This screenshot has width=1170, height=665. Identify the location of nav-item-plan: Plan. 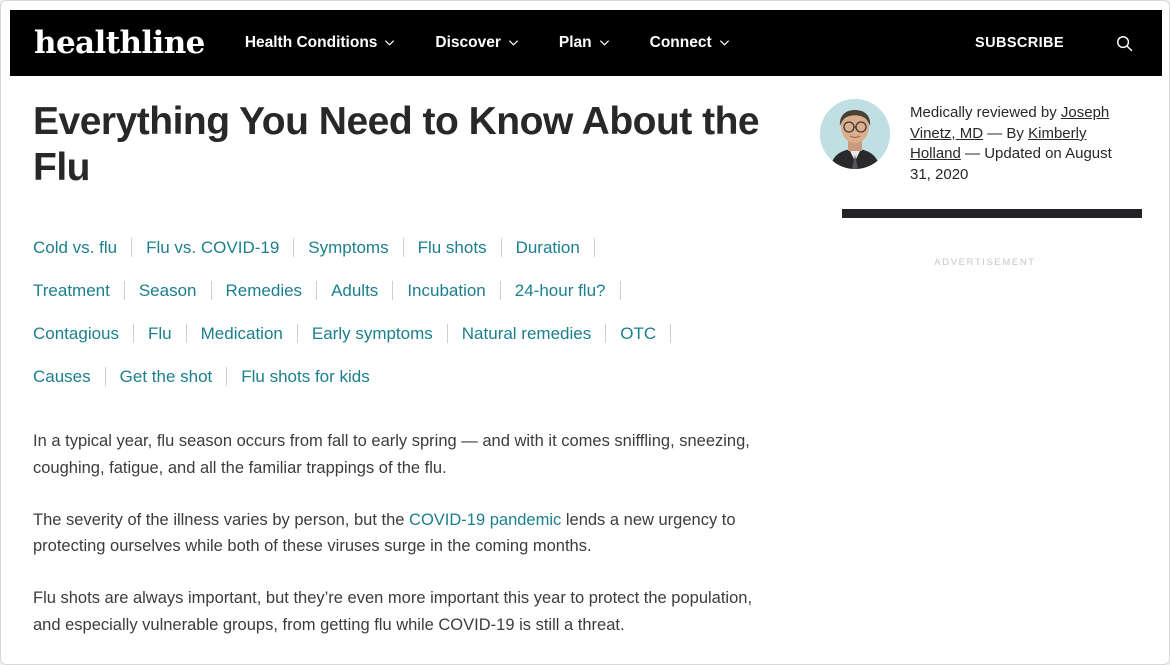
(583, 43).